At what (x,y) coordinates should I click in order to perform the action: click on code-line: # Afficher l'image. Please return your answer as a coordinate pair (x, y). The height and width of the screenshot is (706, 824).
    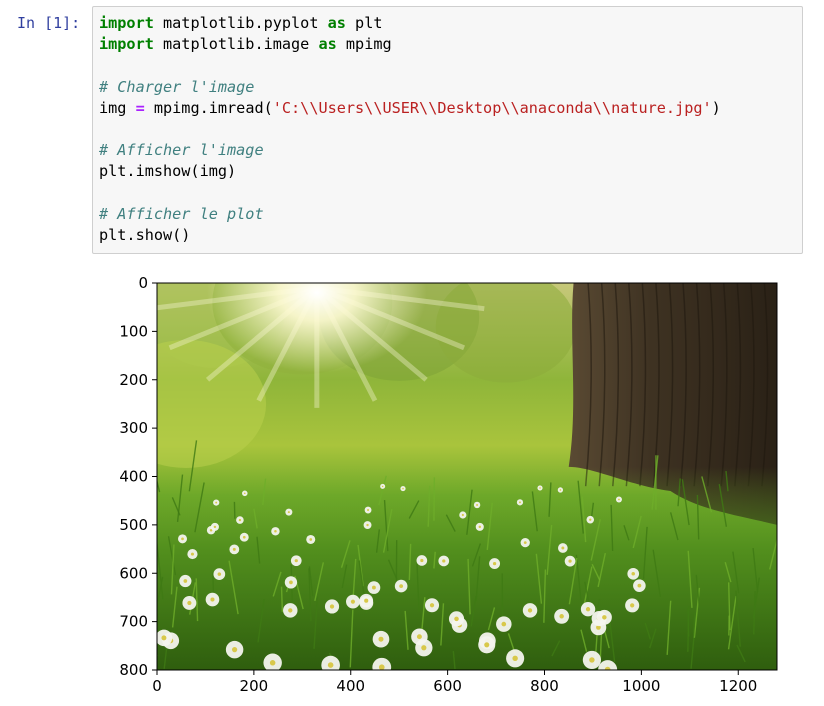
    Looking at the image, I should click on (410, 150).